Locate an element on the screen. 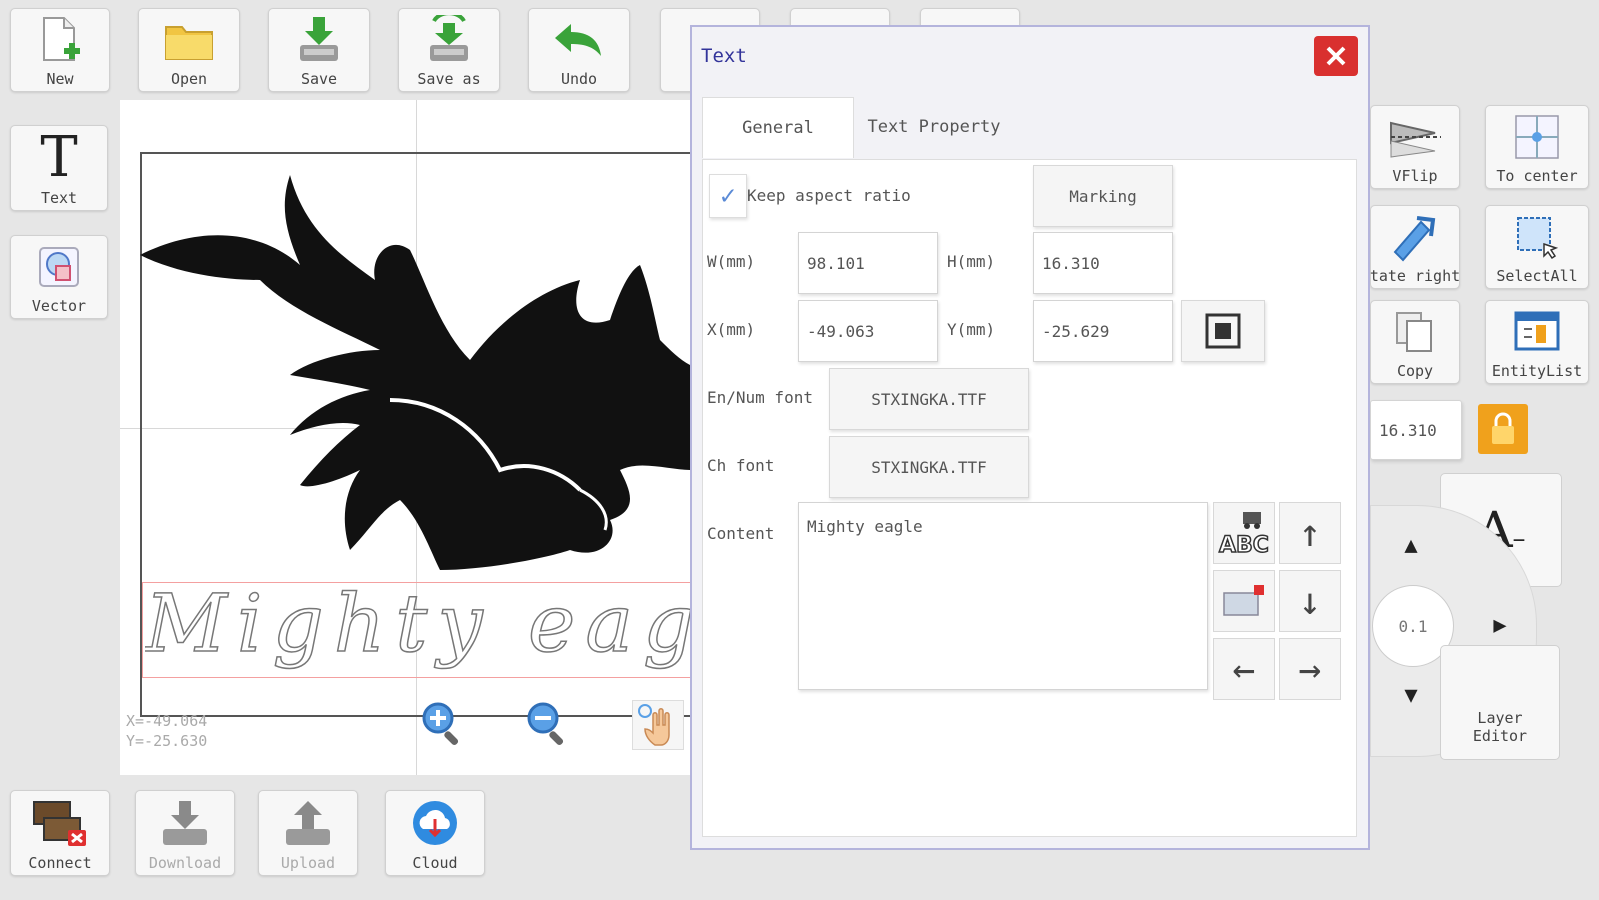 The image size is (1599, 900). download-button: Download is located at coordinates (185, 833).